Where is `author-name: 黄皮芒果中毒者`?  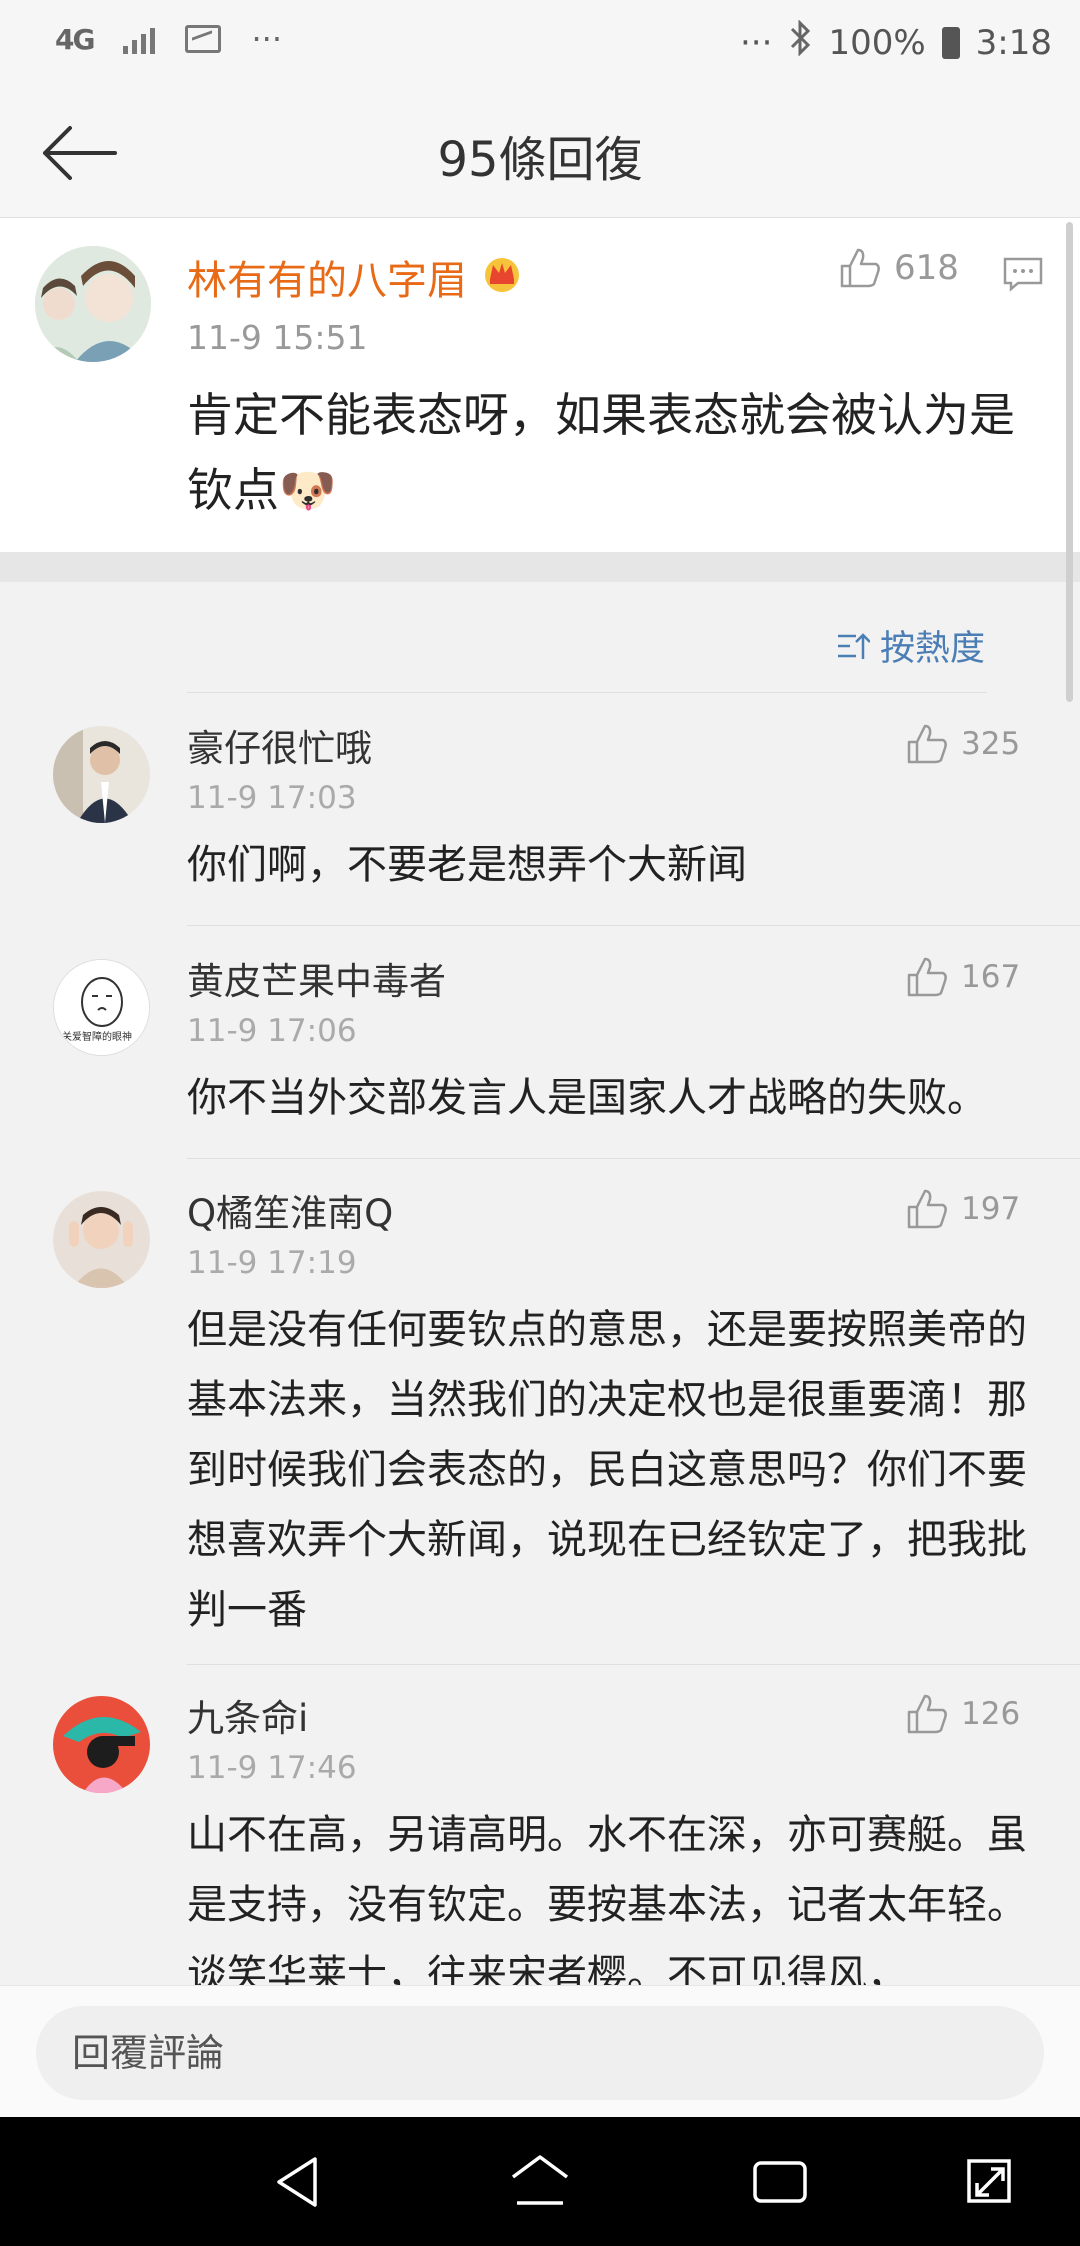 author-name: 黄皮芒果中毒者 is located at coordinates (316, 978).